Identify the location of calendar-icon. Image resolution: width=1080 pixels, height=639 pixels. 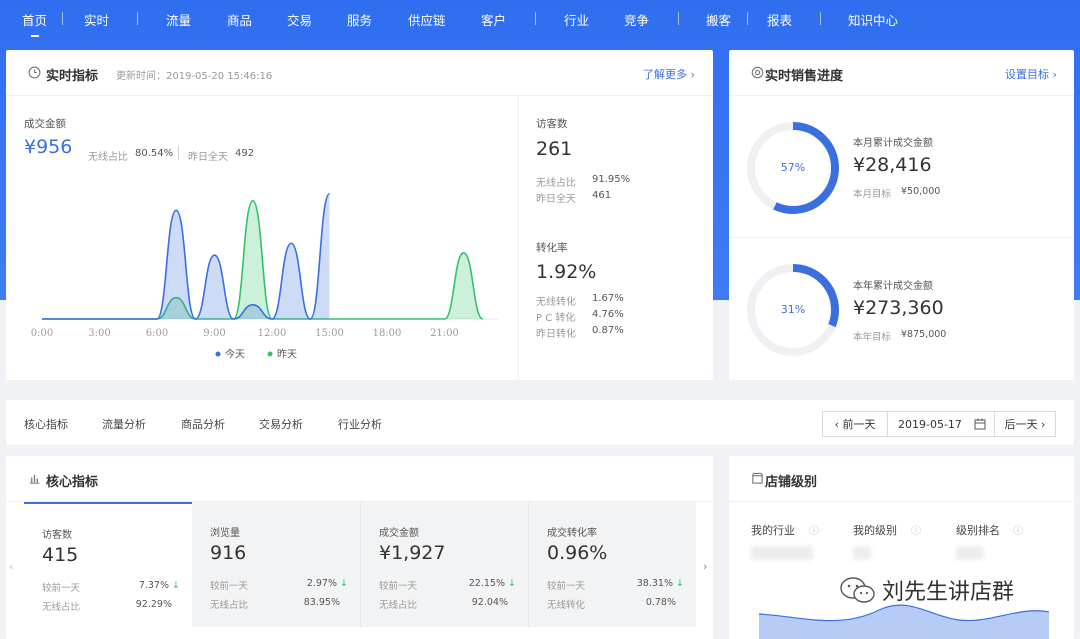
(980, 424).